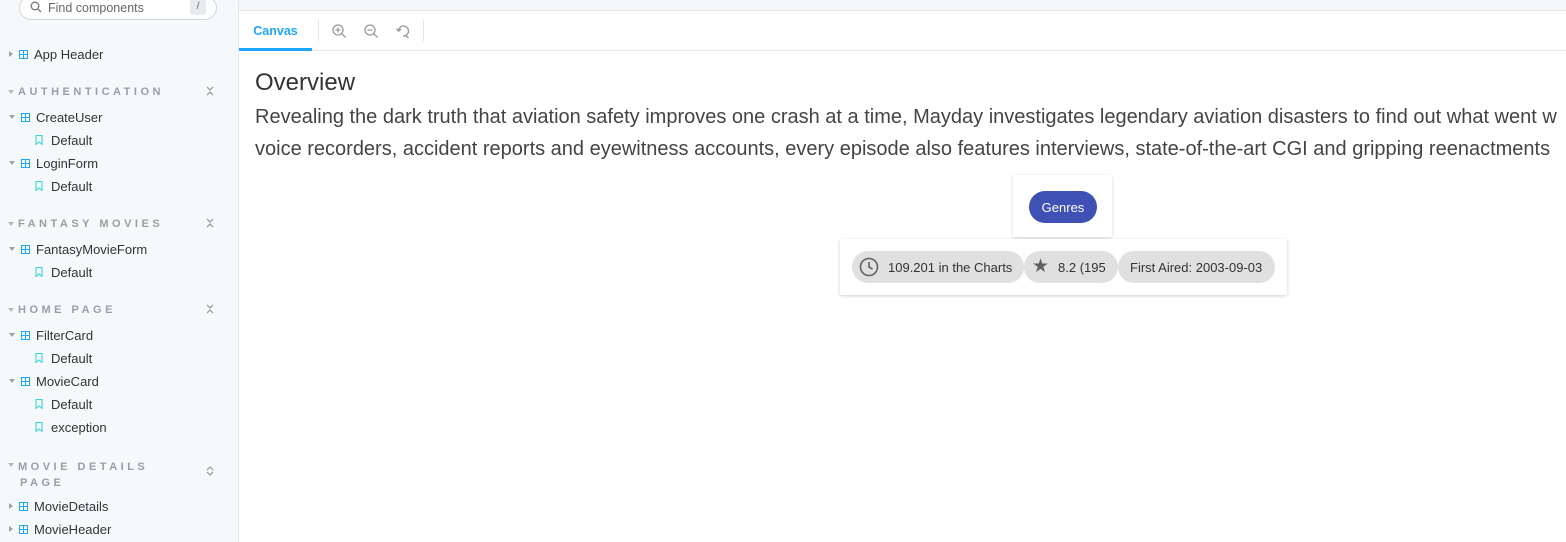  I want to click on sidebar-item-label: FilterCard, so click(65, 335).